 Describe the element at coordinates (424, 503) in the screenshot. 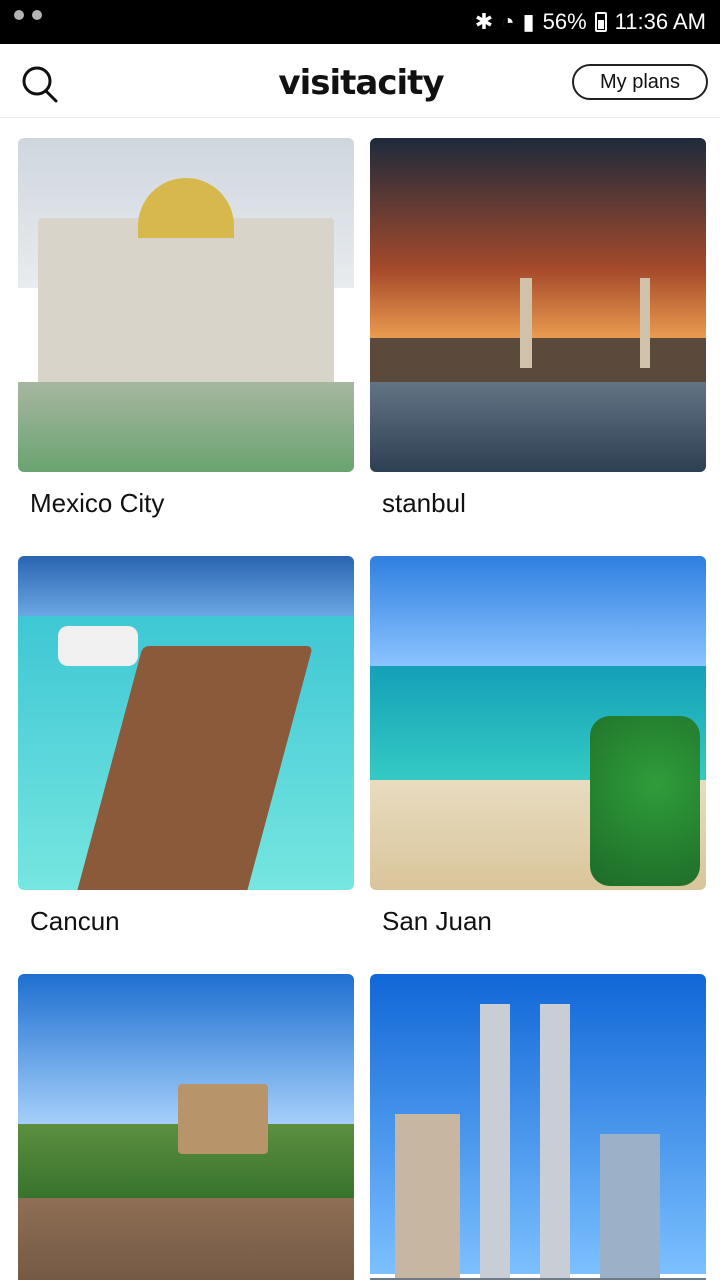

I see `destination-name: stanbul` at that location.